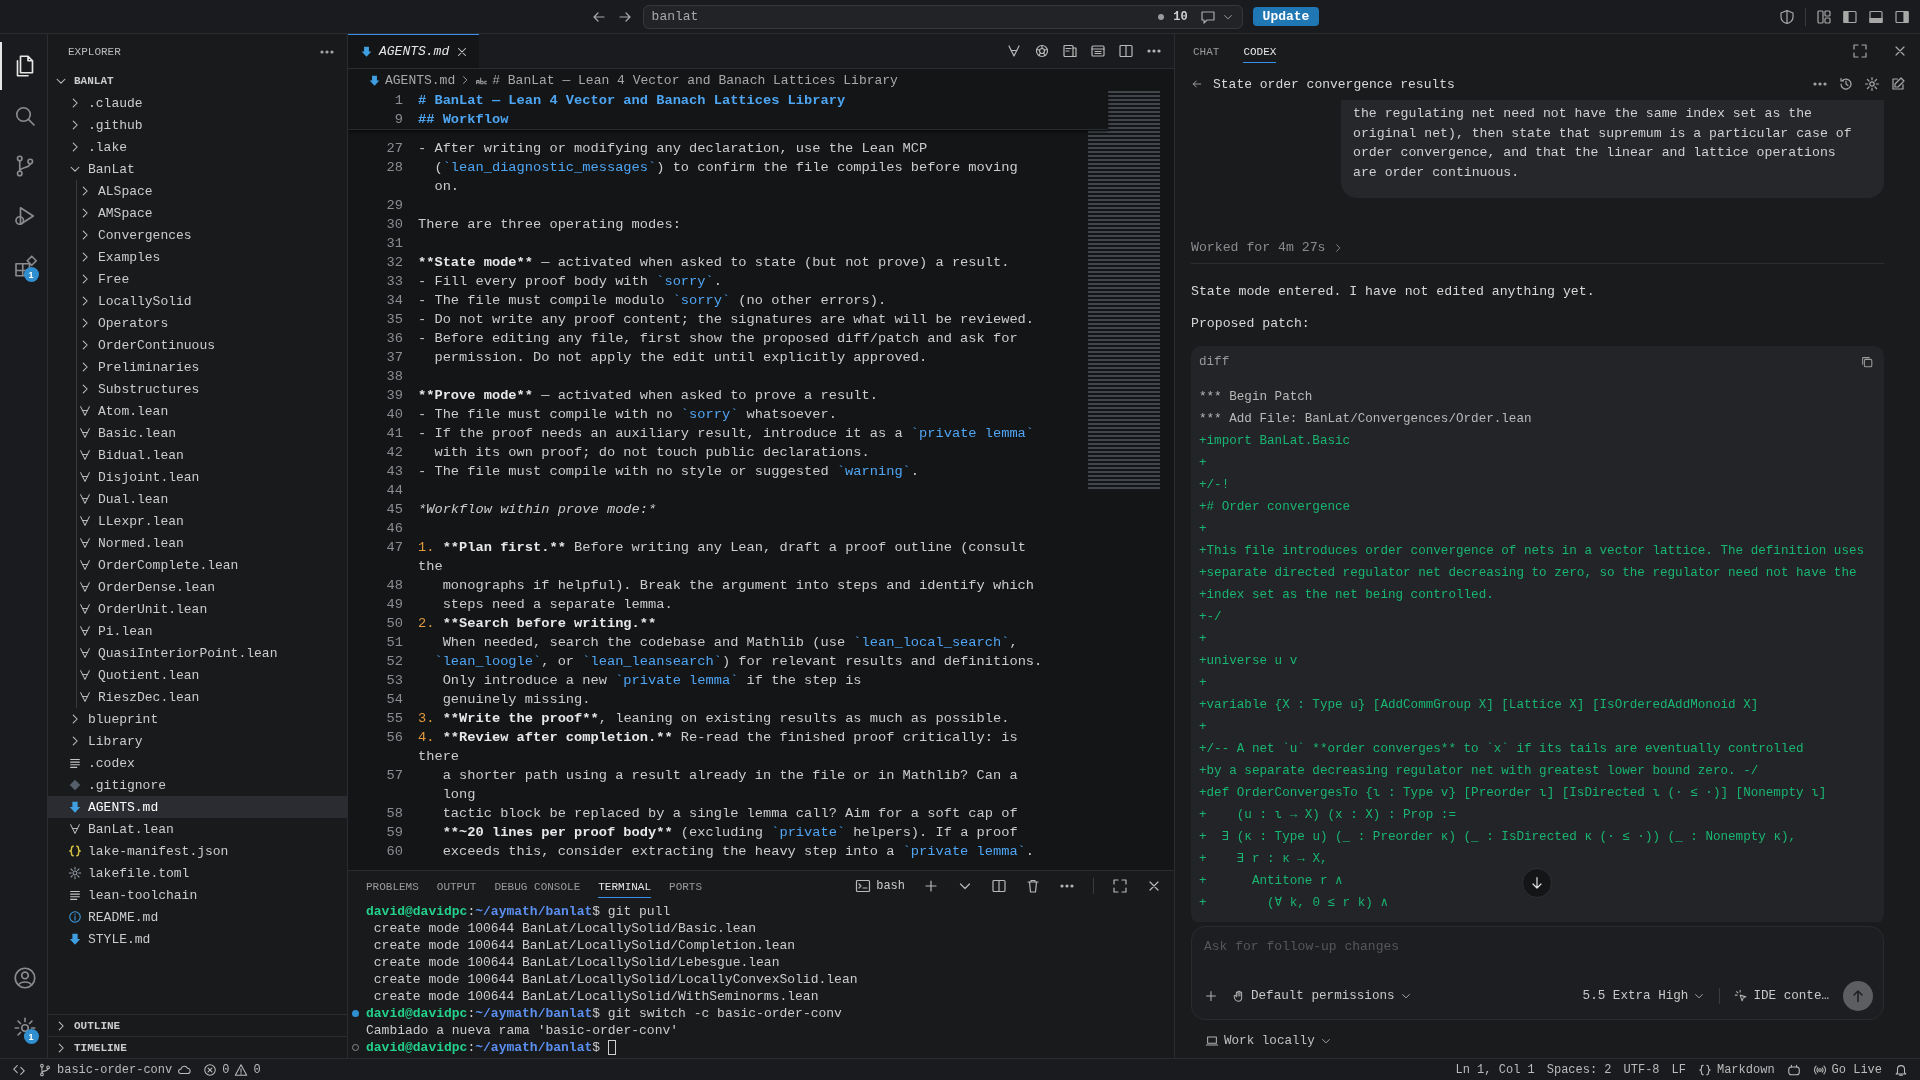 The height and width of the screenshot is (1080, 1920). Describe the element at coordinates (197, 609) in the screenshot. I see `file-item: OrderUnit.lean` at that location.